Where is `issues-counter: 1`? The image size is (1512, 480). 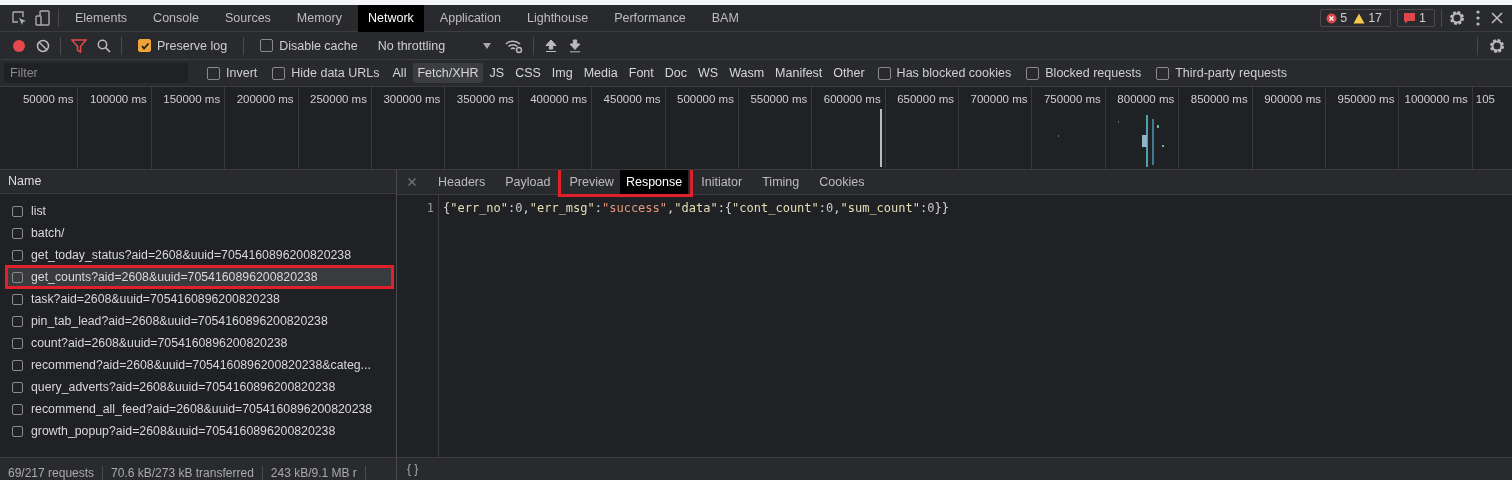 issues-counter: 1 is located at coordinates (1416, 18).